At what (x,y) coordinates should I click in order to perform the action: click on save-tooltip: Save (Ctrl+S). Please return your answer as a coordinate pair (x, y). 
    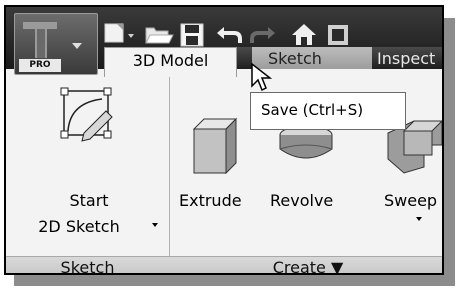
    Looking at the image, I should click on (328, 111).